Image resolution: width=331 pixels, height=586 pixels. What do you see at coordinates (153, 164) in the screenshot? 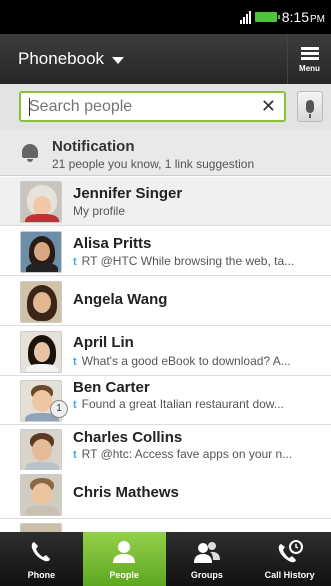
I see `notification-subtitle: 21 people you know, 1 link suggestion` at bounding box center [153, 164].